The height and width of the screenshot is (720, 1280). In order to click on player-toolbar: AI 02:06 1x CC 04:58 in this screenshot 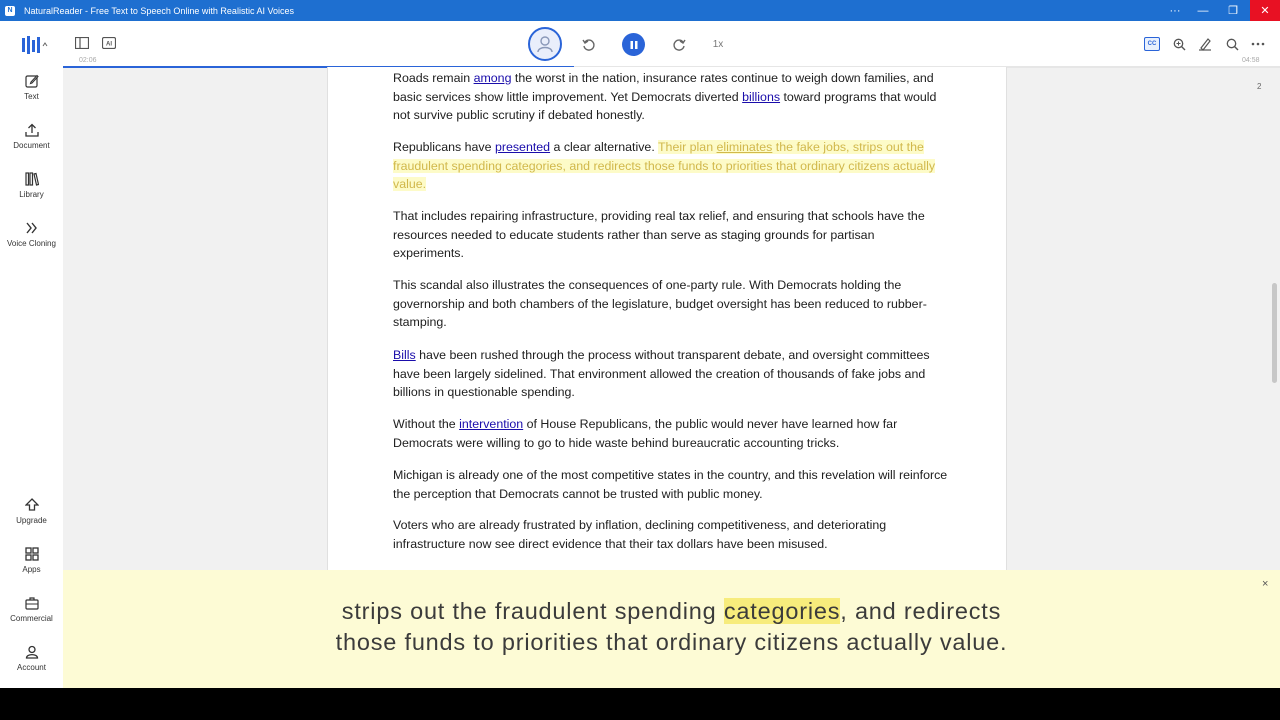, I will do `click(640, 44)`.